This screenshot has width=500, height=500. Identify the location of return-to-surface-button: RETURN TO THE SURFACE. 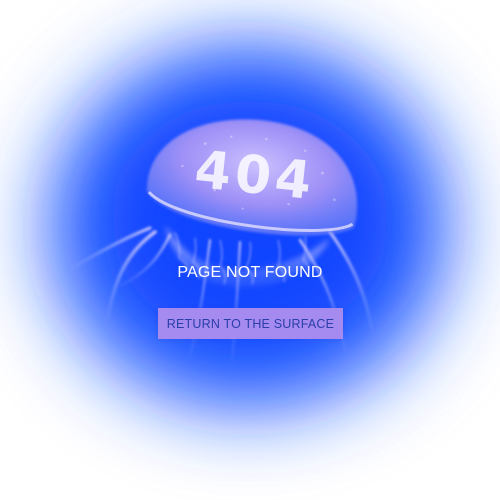
(250, 323).